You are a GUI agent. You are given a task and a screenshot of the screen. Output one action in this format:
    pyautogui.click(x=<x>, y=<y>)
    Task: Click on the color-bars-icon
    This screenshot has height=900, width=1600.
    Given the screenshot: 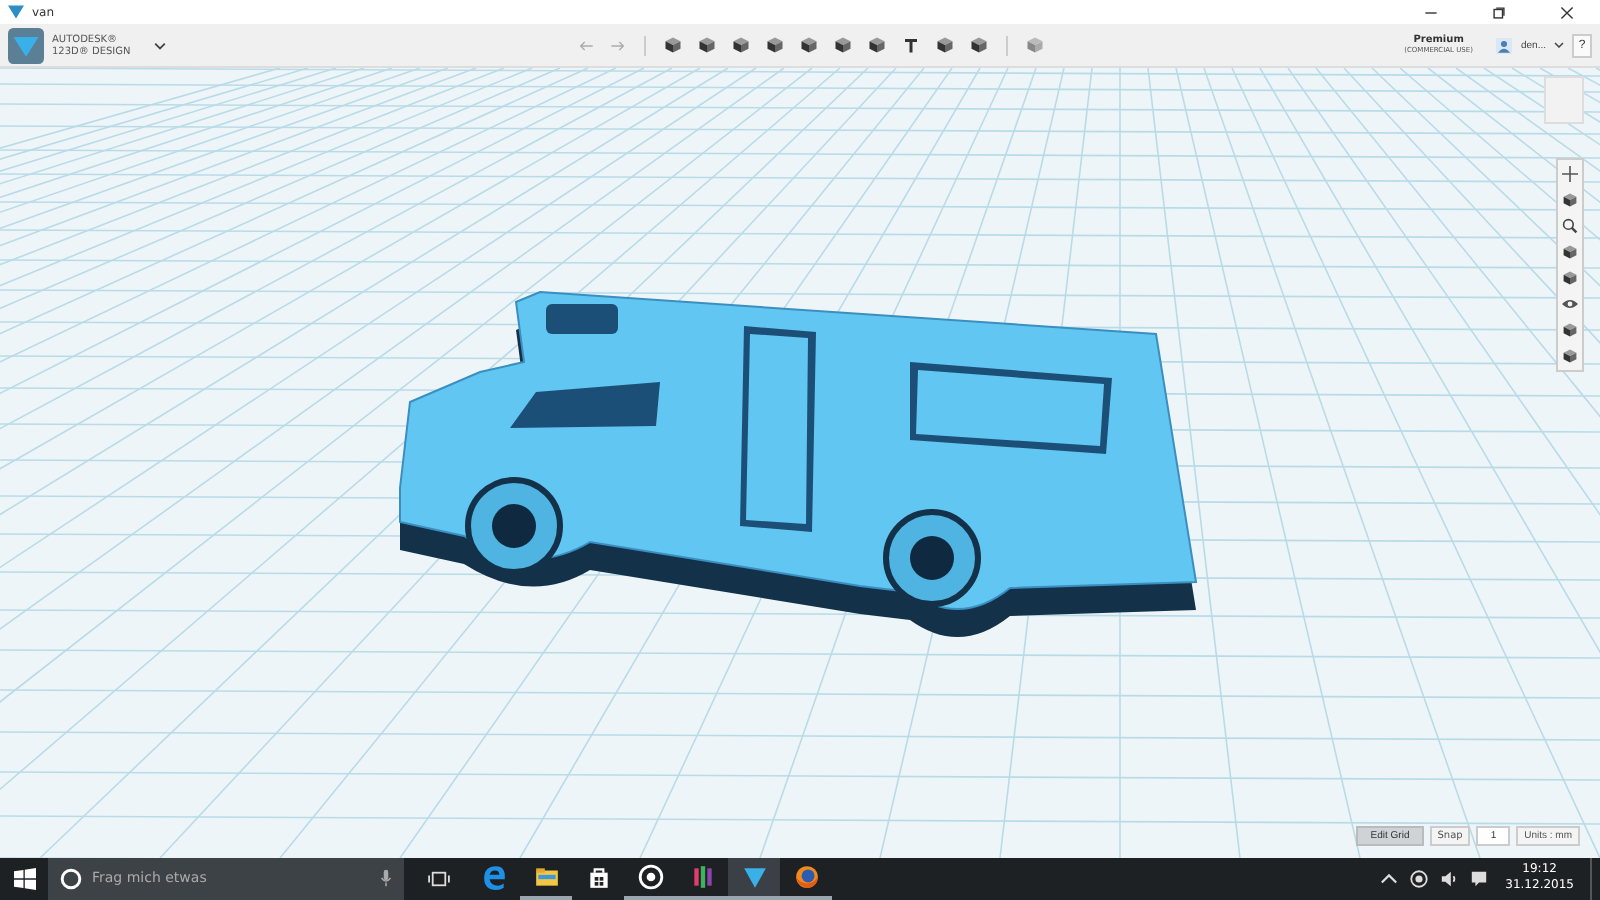 What is the action you would take?
    pyautogui.click(x=702, y=876)
    